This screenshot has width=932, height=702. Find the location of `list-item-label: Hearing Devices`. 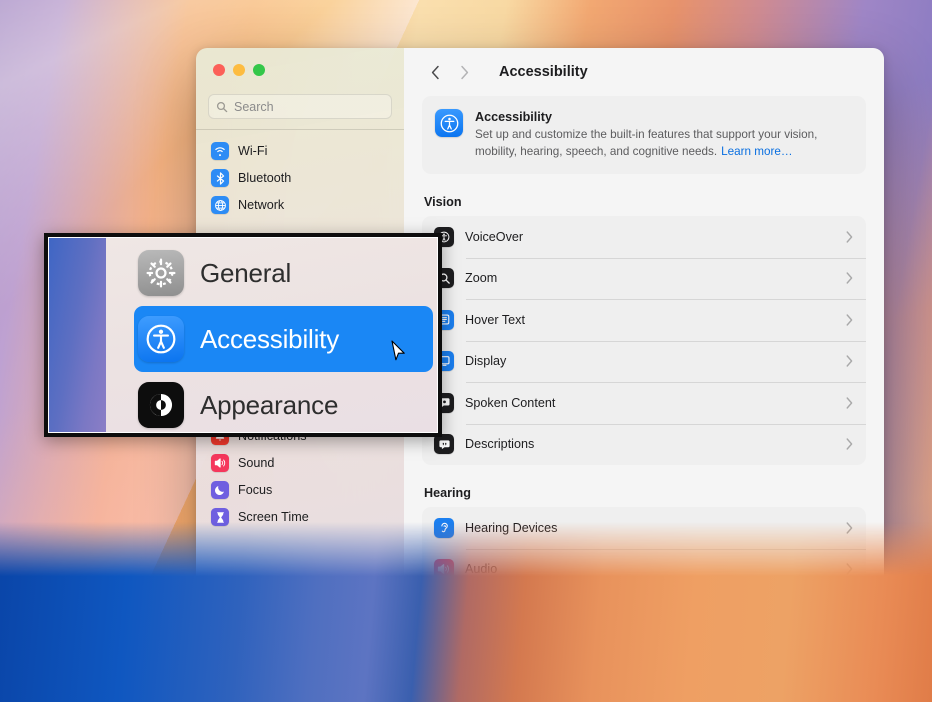

list-item-label: Hearing Devices is located at coordinates (511, 527).